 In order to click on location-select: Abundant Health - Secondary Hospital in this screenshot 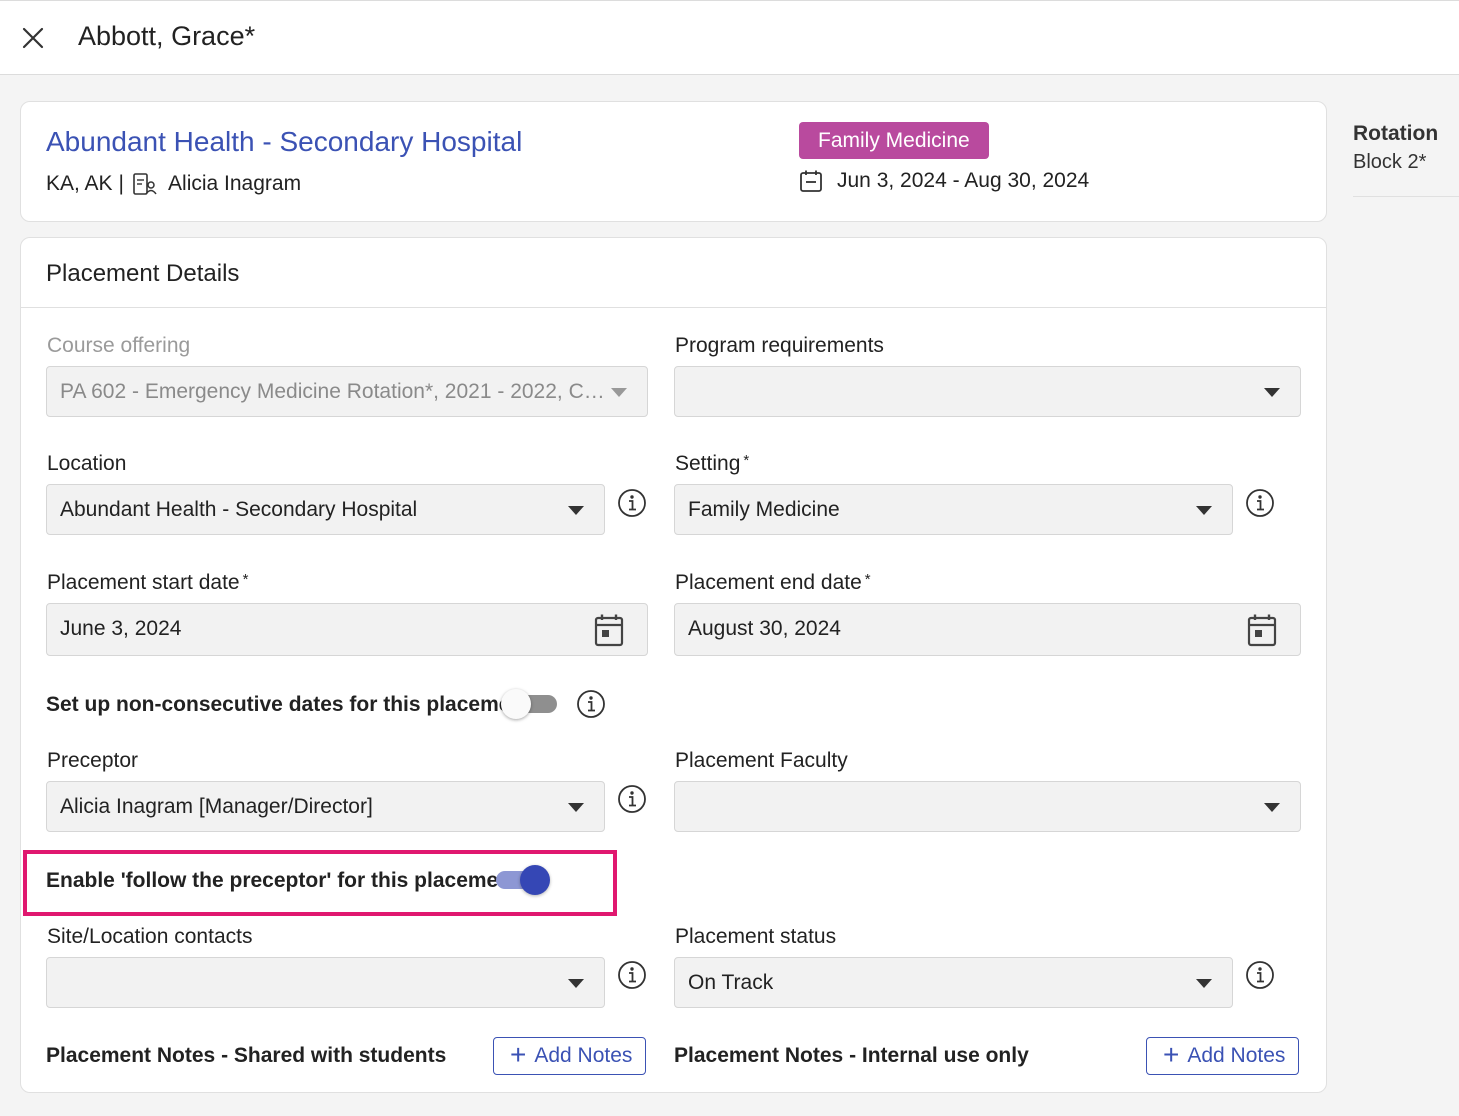, I will do `click(325, 509)`.